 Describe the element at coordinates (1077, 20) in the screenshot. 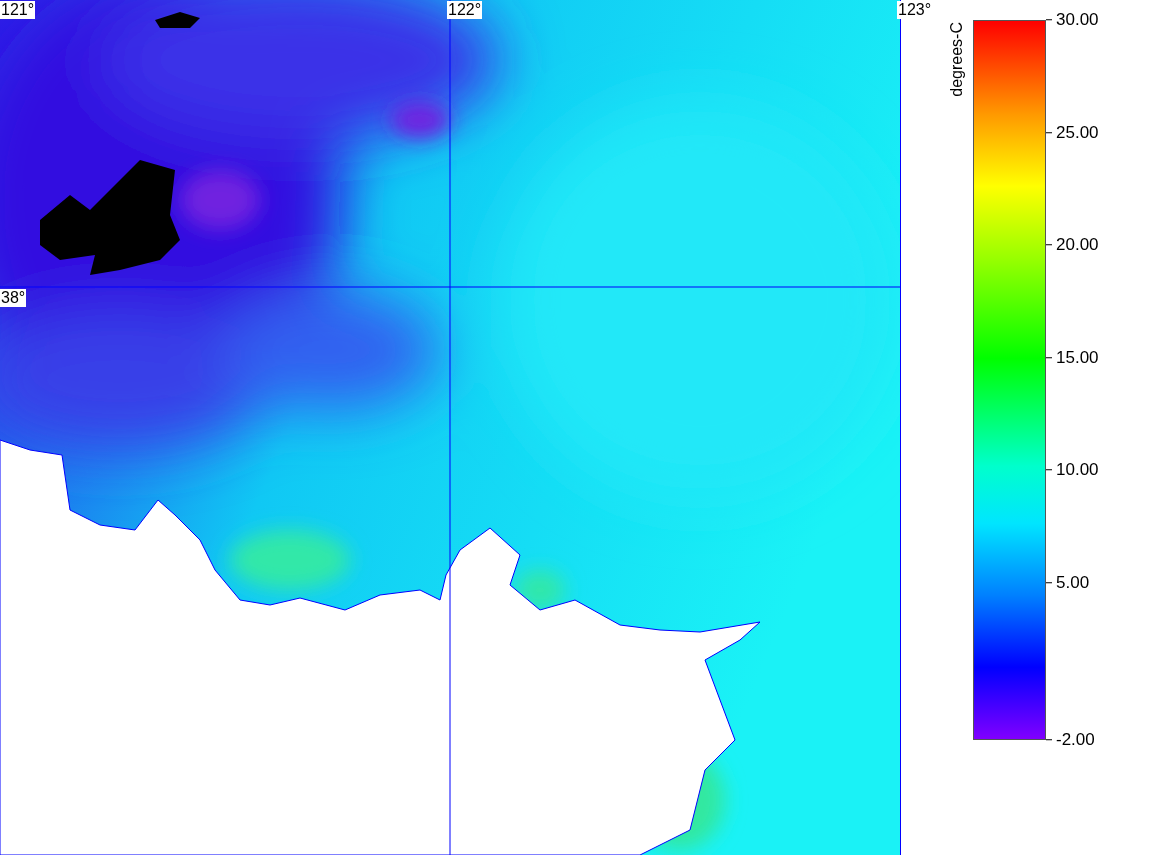

I see `tick-label: 30.00` at that location.